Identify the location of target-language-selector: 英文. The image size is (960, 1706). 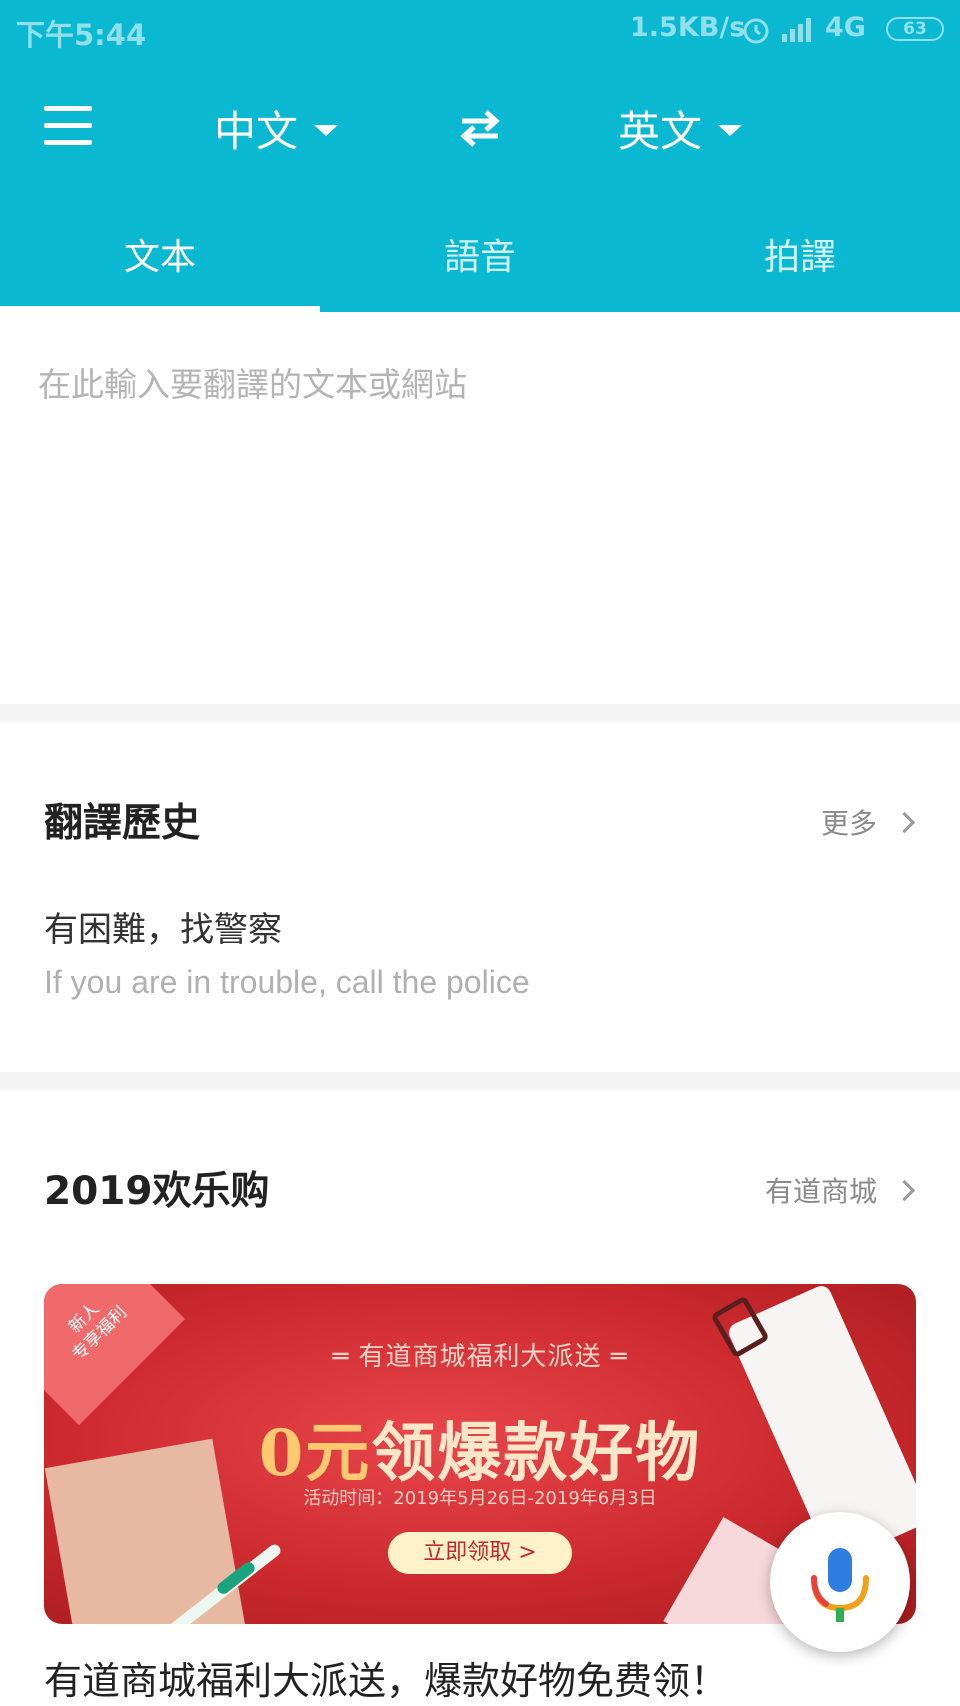
(680, 128).